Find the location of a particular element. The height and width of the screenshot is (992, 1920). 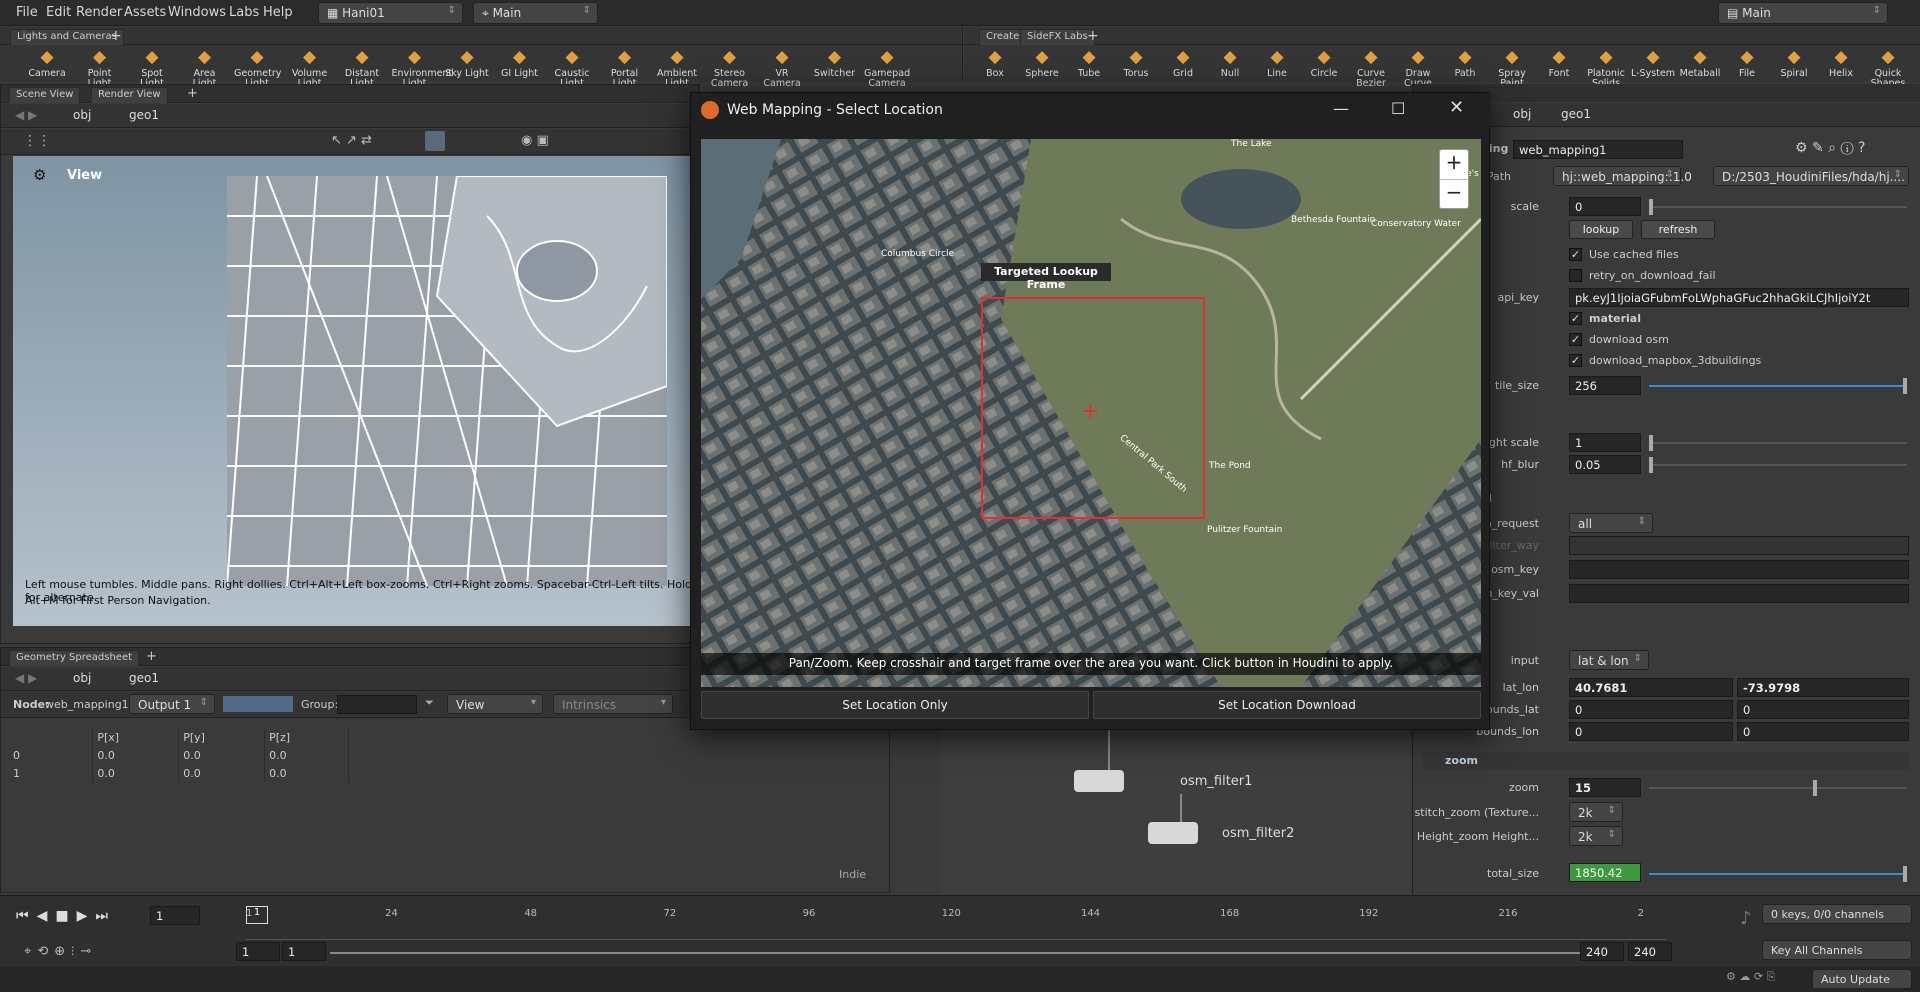

total-size-field: 1850.42 is located at coordinates (1605, 872).